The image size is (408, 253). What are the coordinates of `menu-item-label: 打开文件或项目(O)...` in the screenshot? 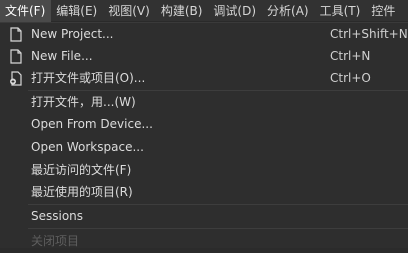 It's located at (88, 78).